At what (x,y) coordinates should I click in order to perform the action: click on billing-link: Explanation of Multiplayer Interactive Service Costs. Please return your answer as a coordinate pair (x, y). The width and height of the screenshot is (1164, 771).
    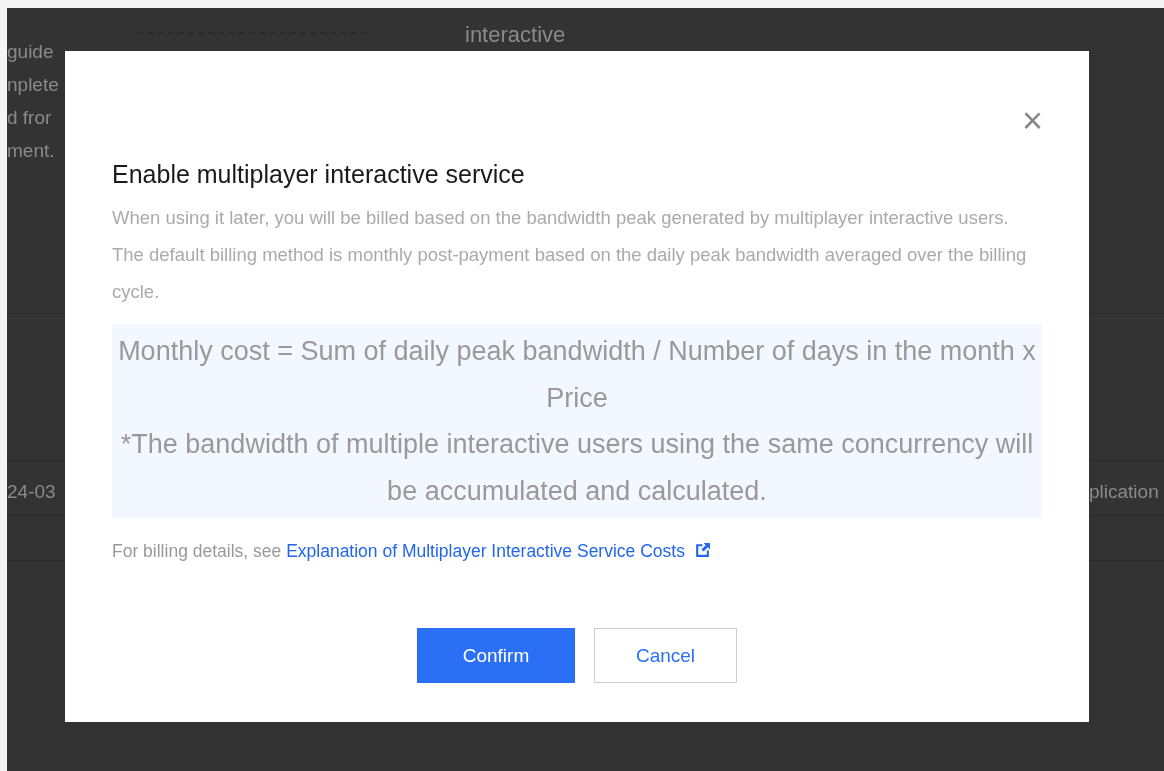
    Looking at the image, I should click on (498, 551).